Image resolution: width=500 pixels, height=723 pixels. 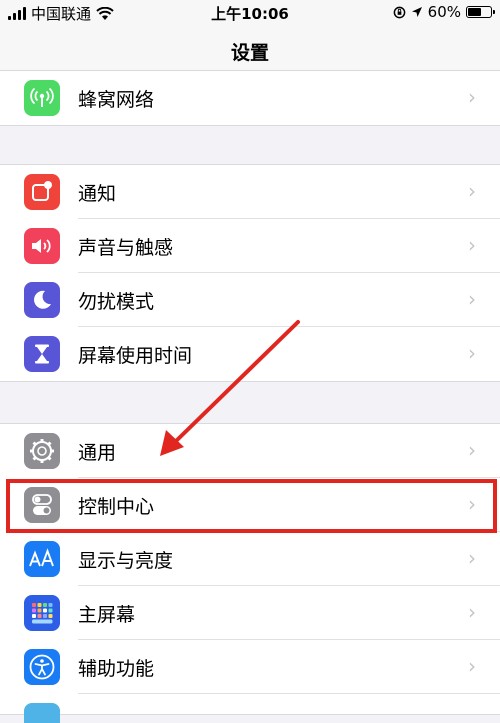 What do you see at coordinates (250, 192) in the screenshot?
I see `settings-item-notifications: 通知 ›` at bounding box center [250, 192].